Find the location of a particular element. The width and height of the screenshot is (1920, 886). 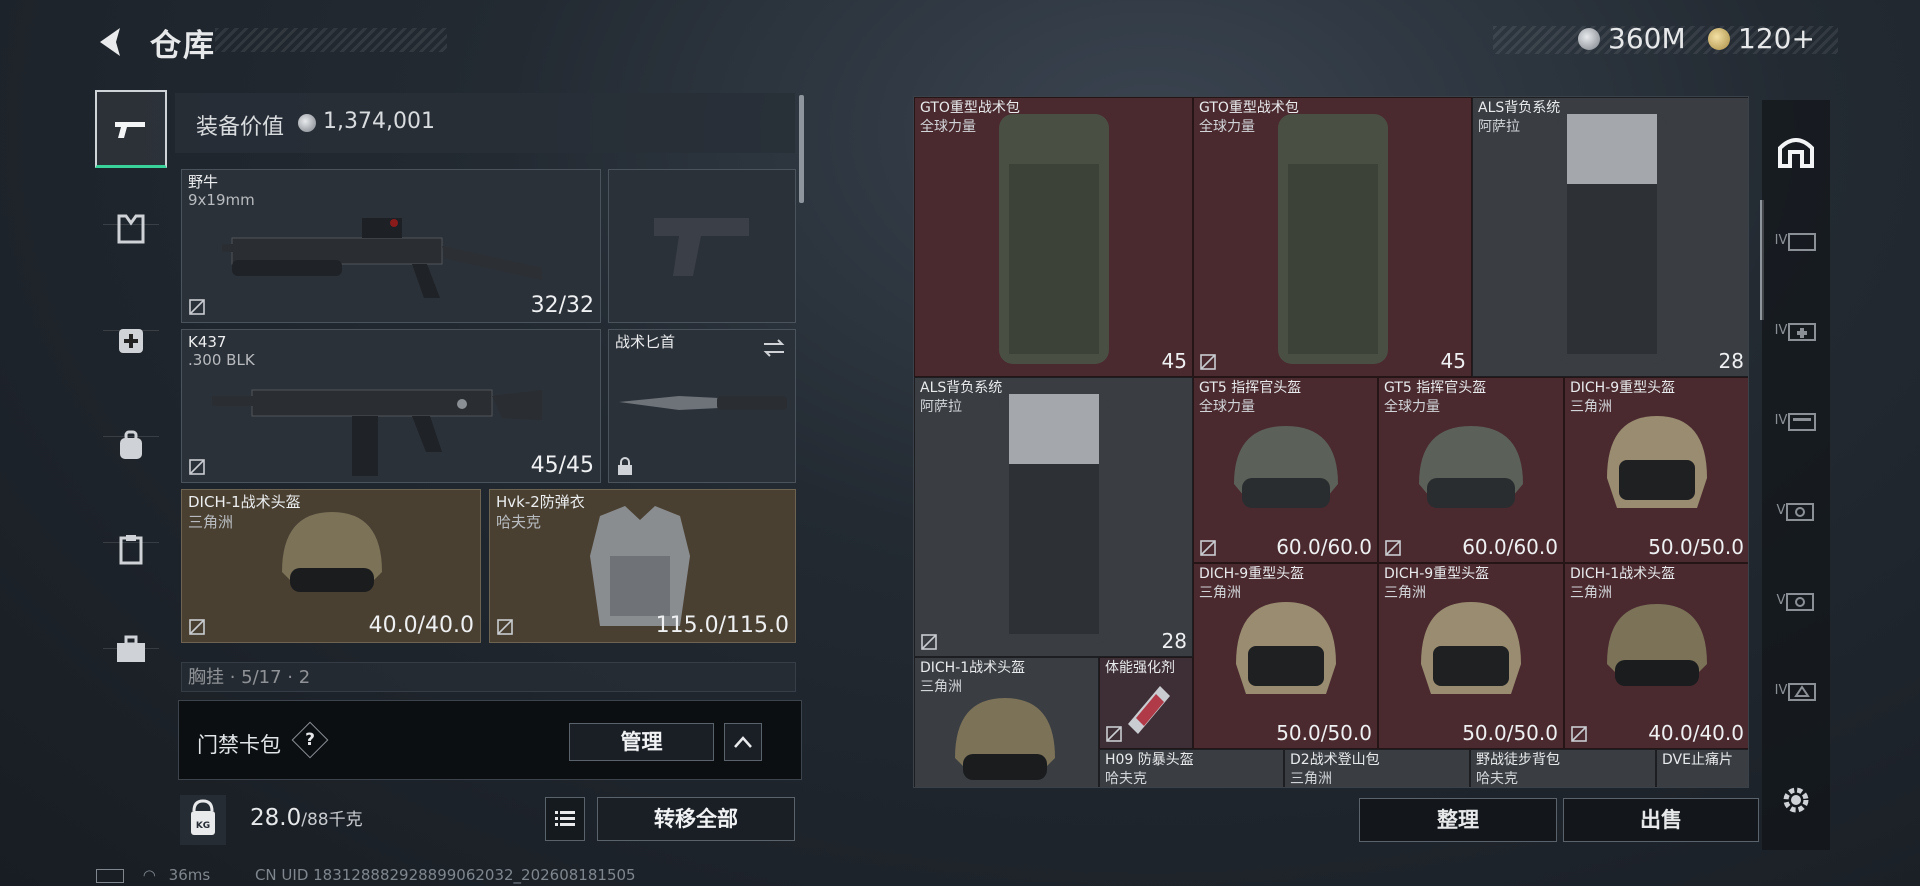

help-icon: ? is located at coordinates (310, 740).